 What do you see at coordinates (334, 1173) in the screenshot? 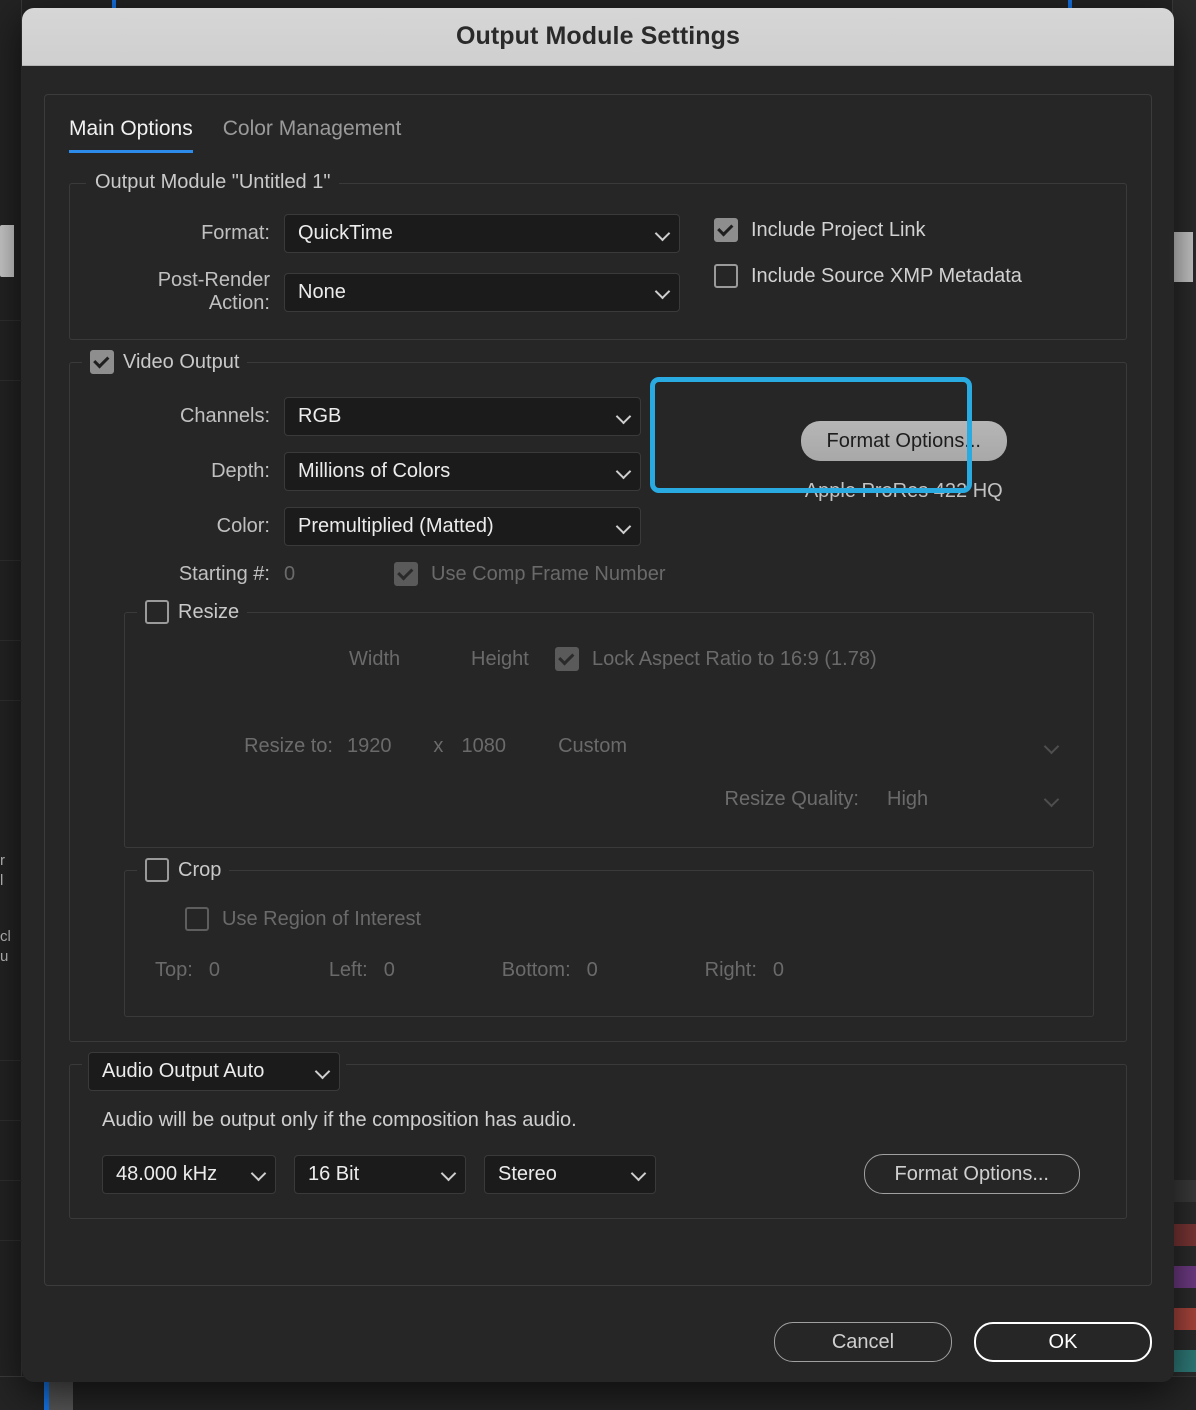
I see `audio-bit-depth-value: 16 Bit` at bounding box center [334, 1173].